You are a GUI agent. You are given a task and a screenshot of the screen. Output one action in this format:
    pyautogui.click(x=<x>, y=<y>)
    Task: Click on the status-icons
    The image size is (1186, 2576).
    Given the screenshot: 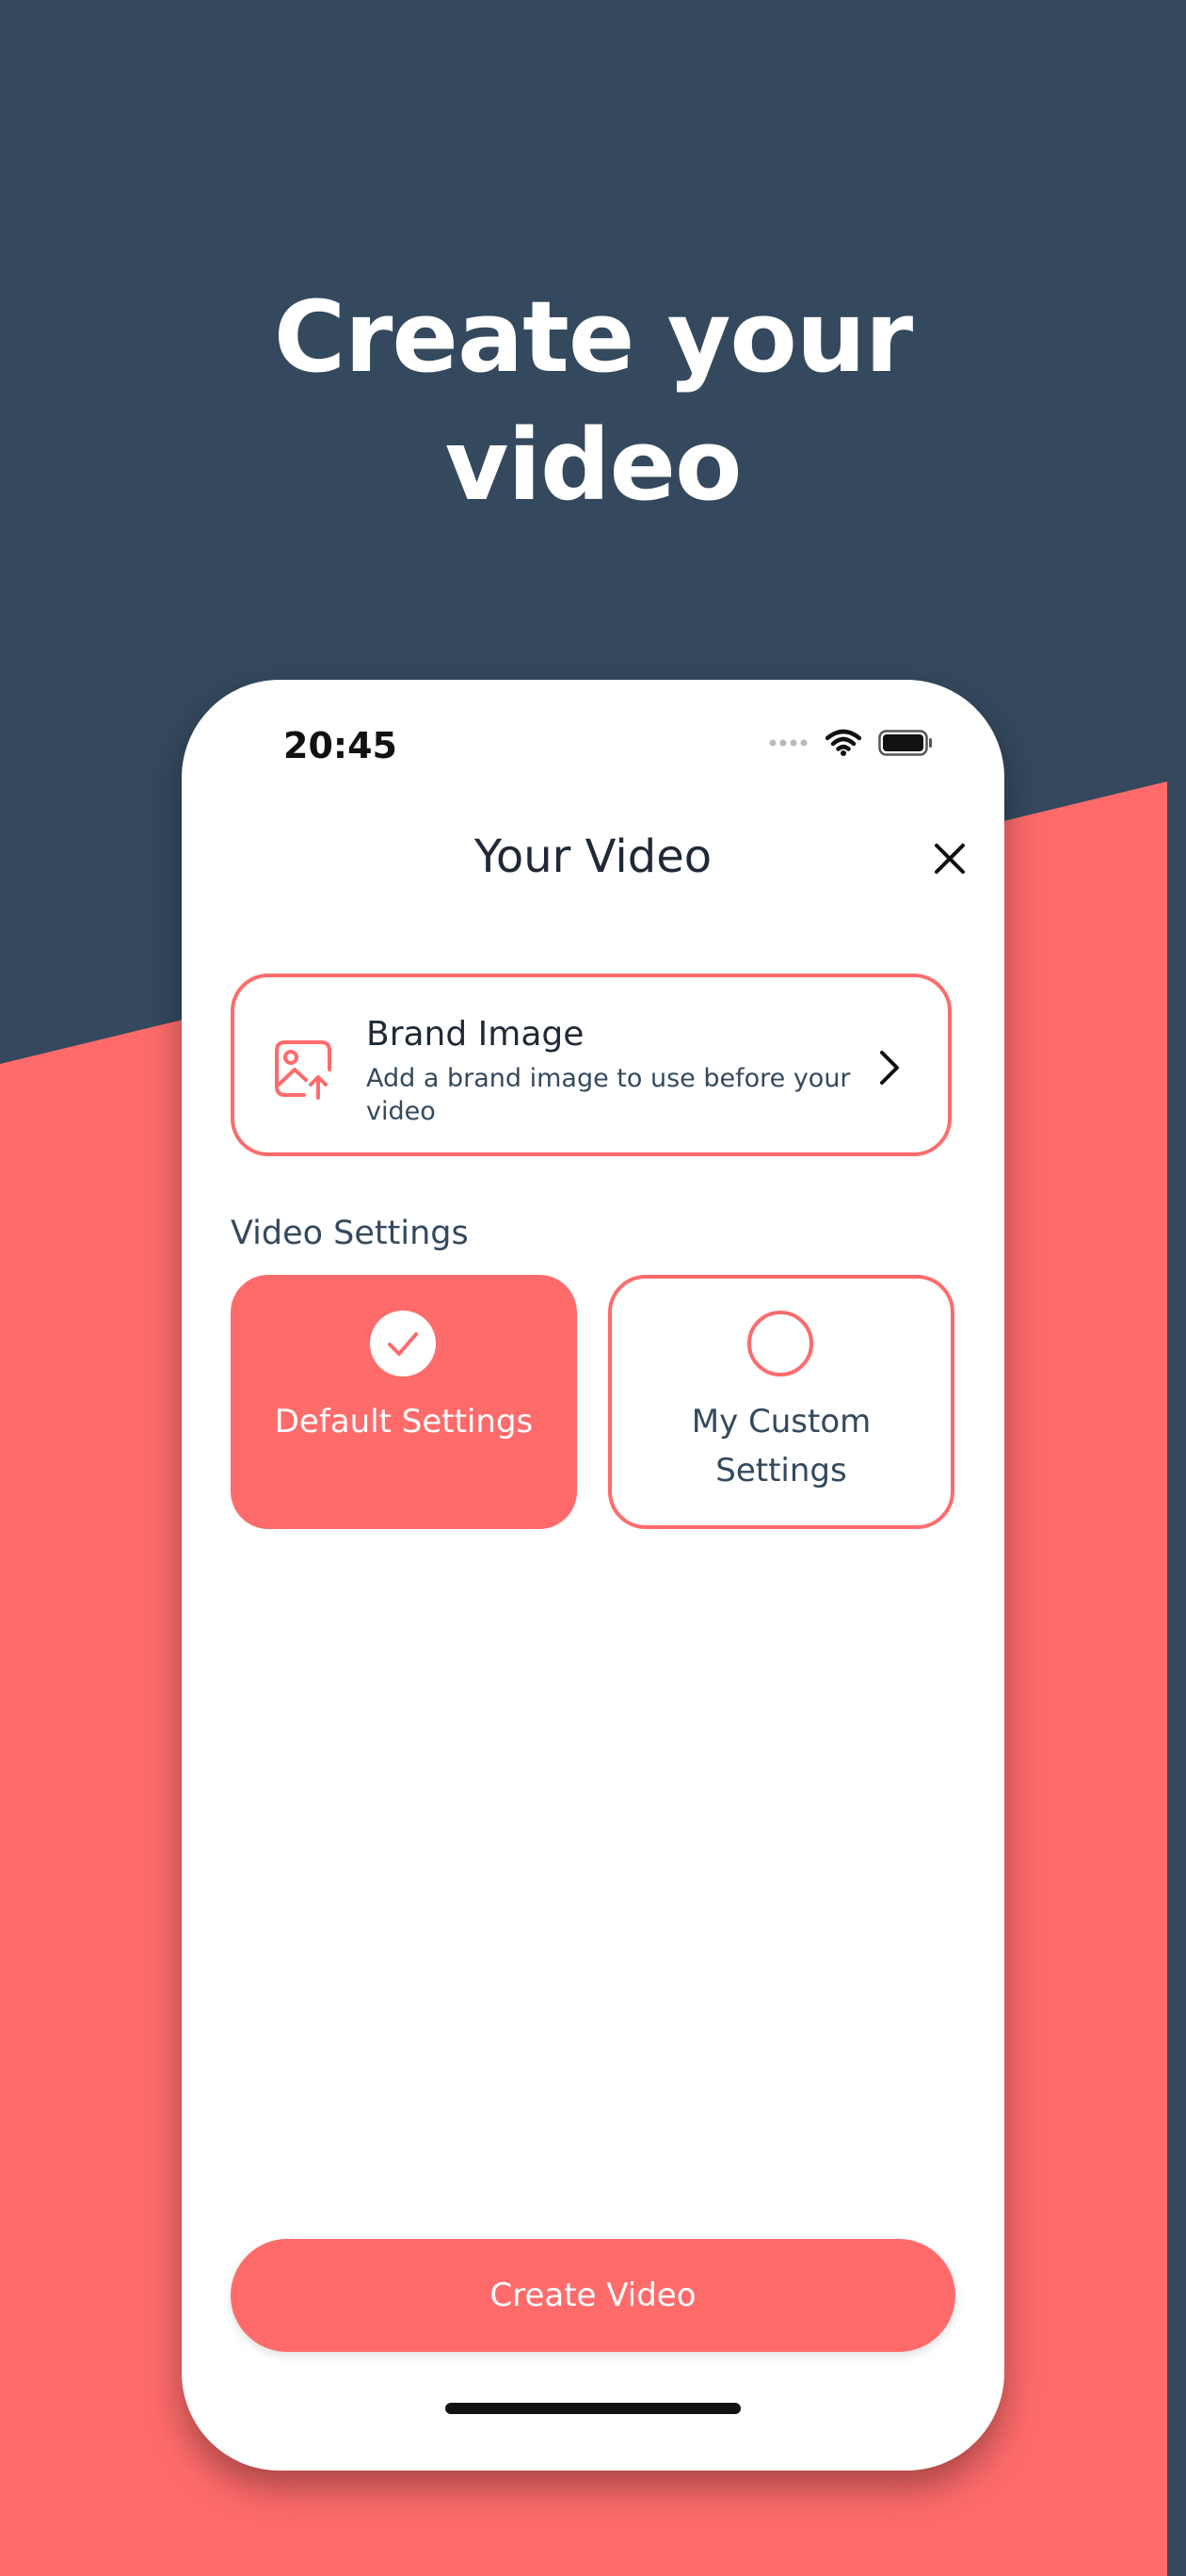 What is the action you would take?
    pyautogui.click(x=851, y=743)
    